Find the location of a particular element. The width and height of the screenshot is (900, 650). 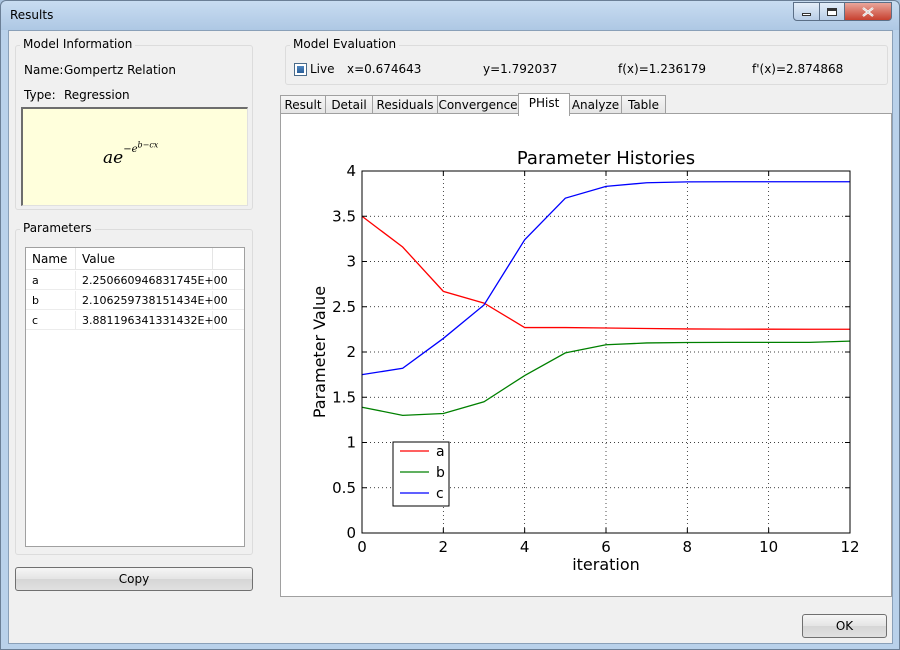

tab-result: Result is located at coordinates (303, 105).